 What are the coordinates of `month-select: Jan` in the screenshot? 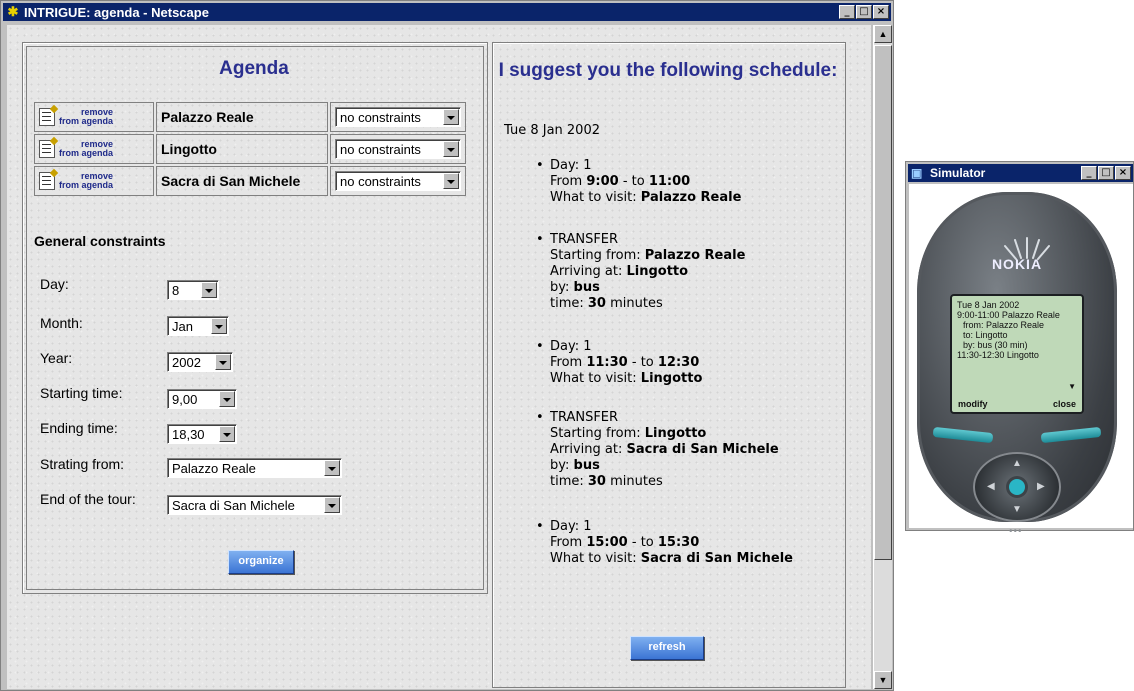 It's located at (198, 326).